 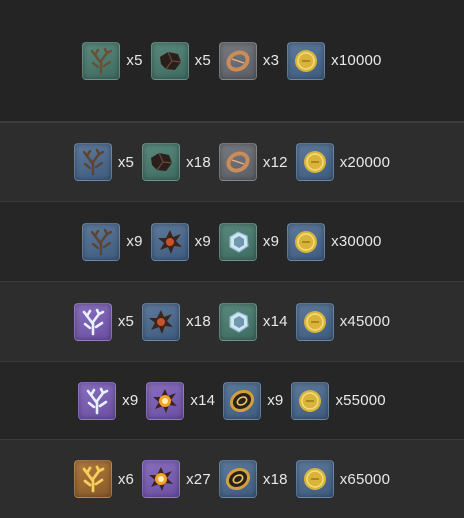 I want to click on item-cell: x45000, so click(x=343, y=321).